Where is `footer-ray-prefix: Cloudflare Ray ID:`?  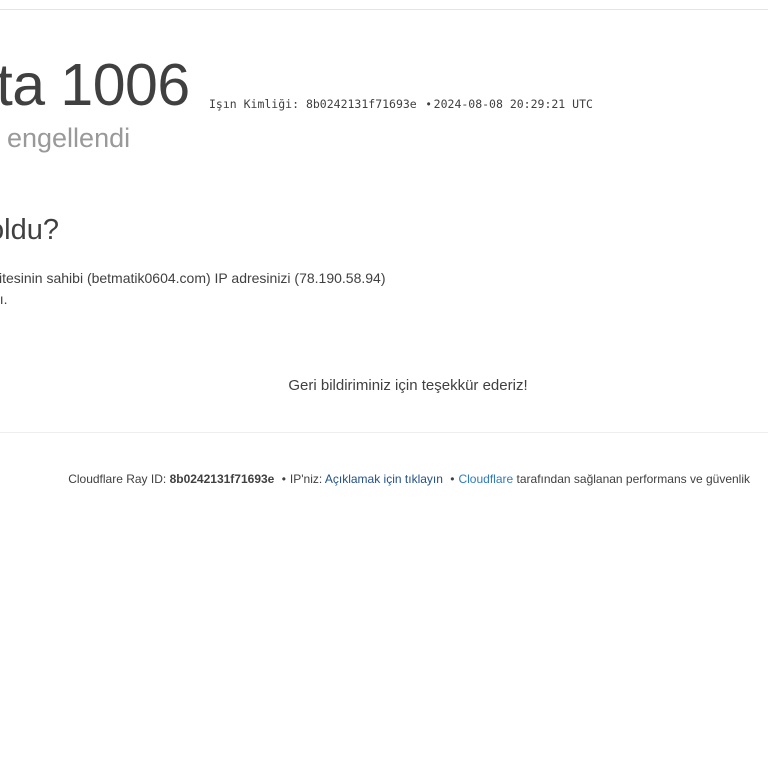 footer-ray-prefix: Cloudflare Ray ID: is located at coordinates (117, 479).